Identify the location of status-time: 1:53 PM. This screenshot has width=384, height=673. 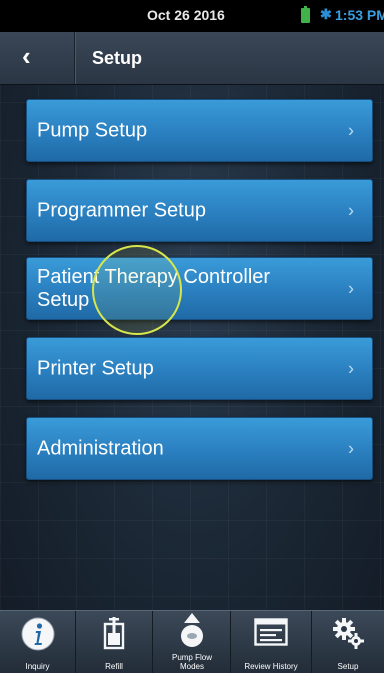
(359, 15).